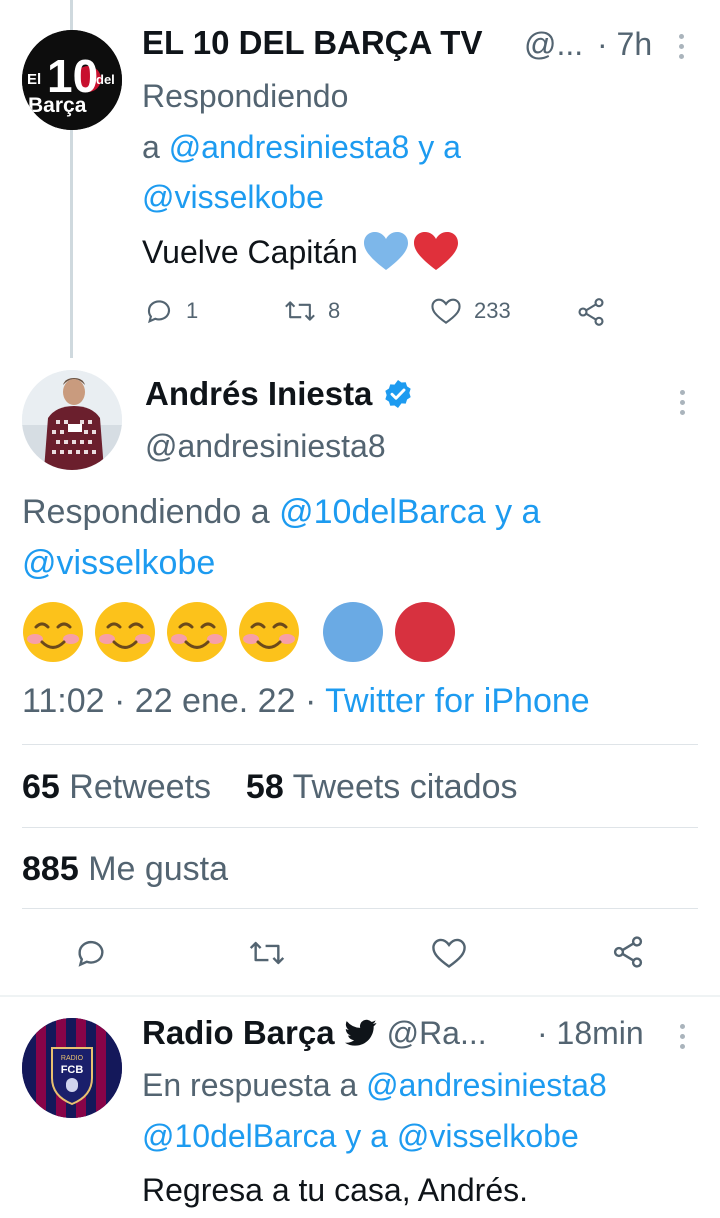 Image resolution: width=720 pixels, height=1218 pixels. I want to click on radio-barca-logo-icon: RADIO FCB, so click(72, 1068).